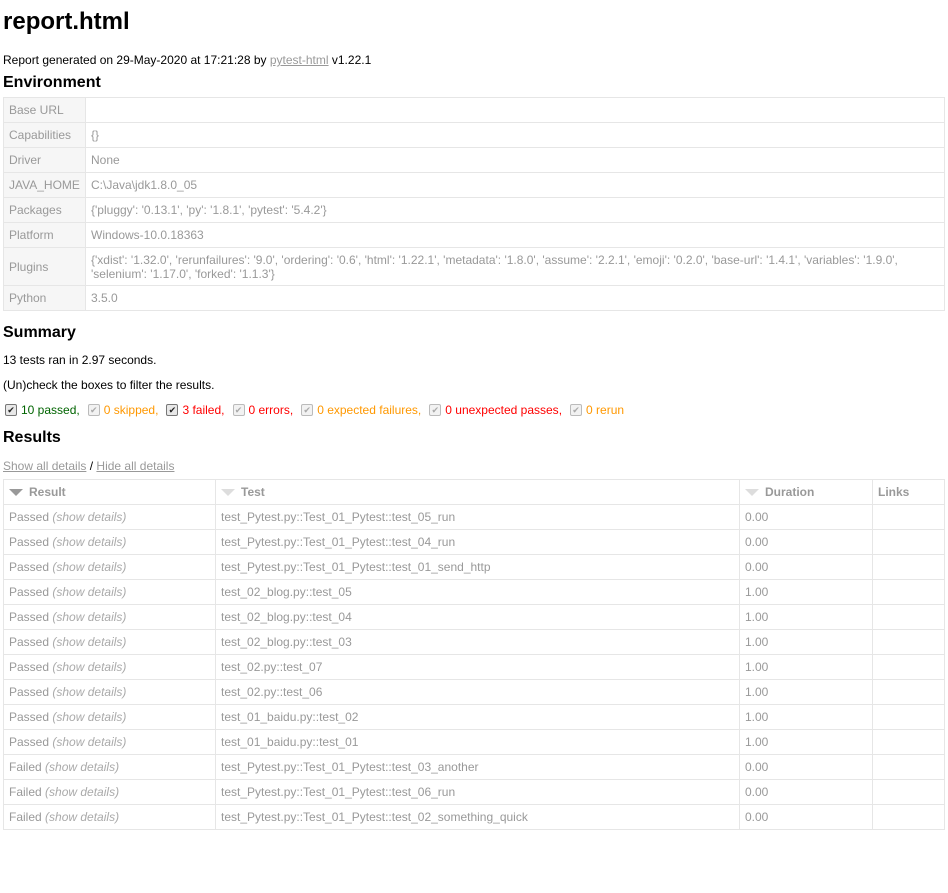 The width and height of the screenshot is (948, 893). Describe the element at coordinates (202, 410) in the screenshot. I see `filter-label-failed: 3 failed` at that location.